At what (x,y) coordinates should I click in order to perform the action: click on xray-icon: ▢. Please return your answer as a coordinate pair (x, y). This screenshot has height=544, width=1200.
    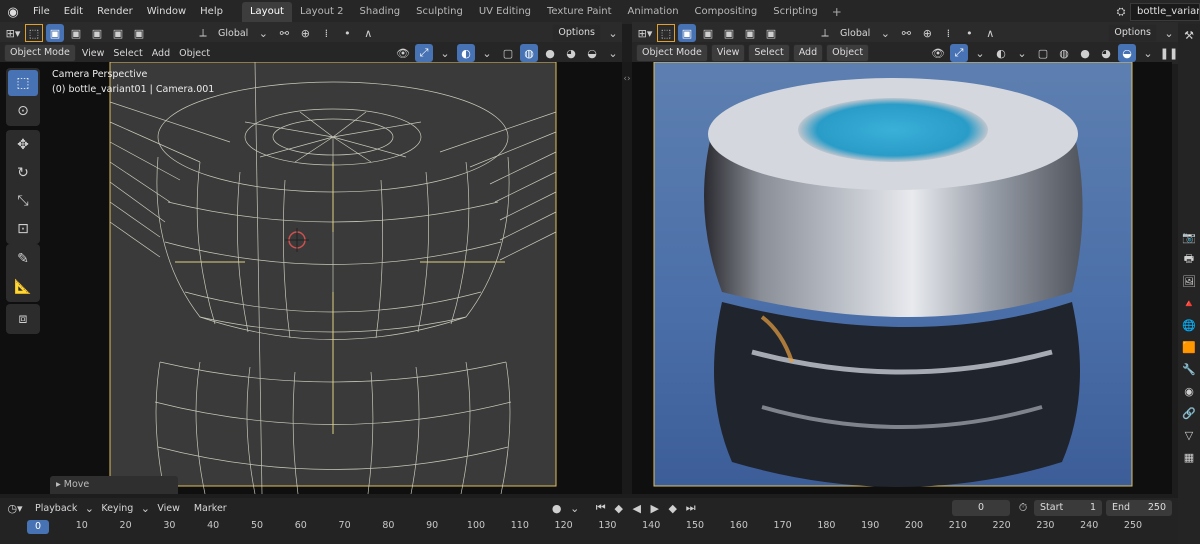
    Looking at the image, I should click on (508, 53).